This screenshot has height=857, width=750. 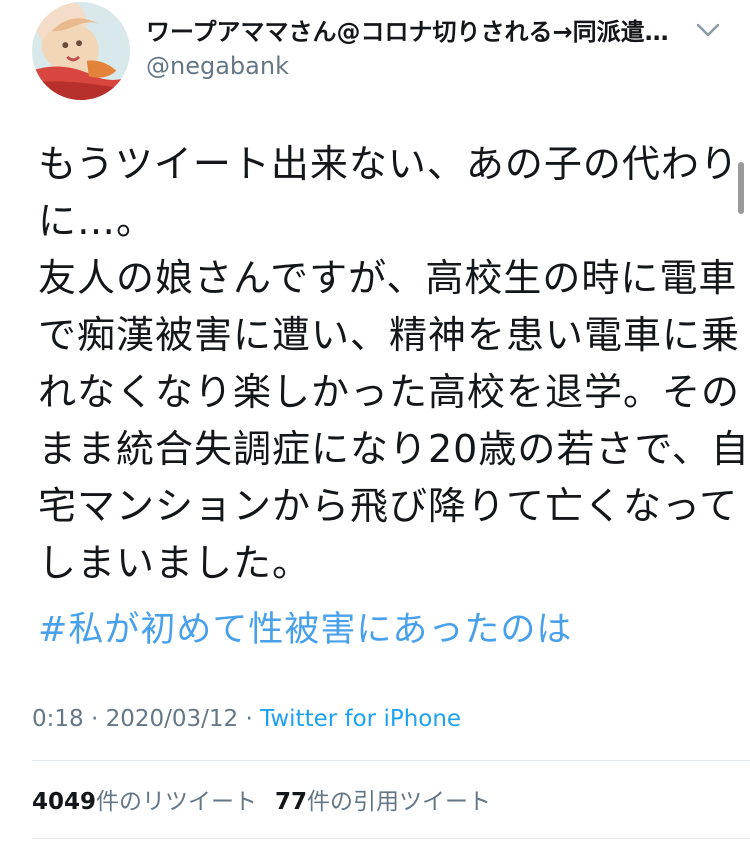 What do you see at coordinates (172, 719) in the screenshot?
I see `tweet-date: 2020/03/12` at bounding box center [172, 719].